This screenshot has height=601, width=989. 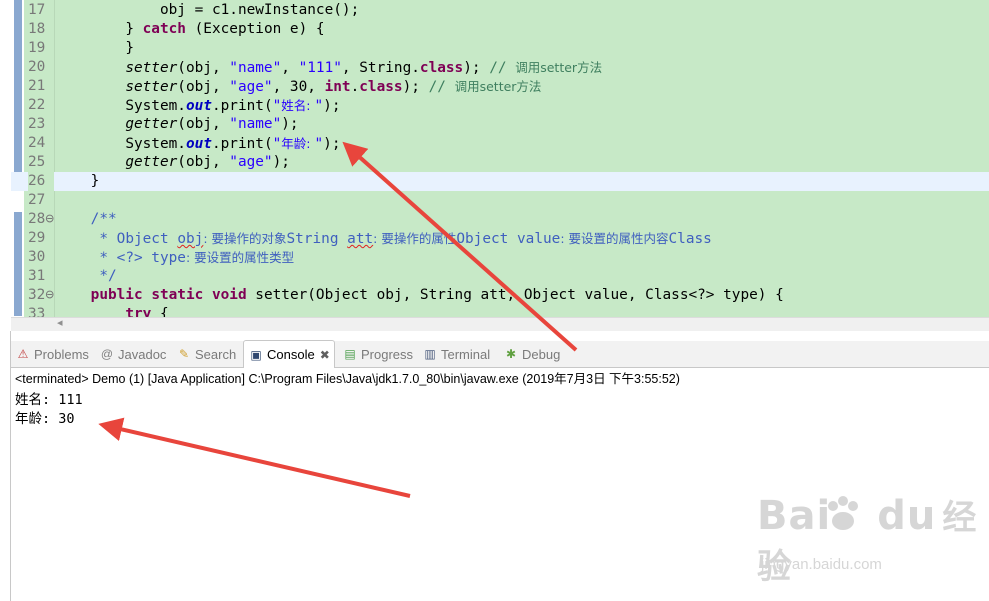 What do you see at coordinates (460, 246) in the screenshot?
I see `arrow-to-code` at bounding box center [460, 246].